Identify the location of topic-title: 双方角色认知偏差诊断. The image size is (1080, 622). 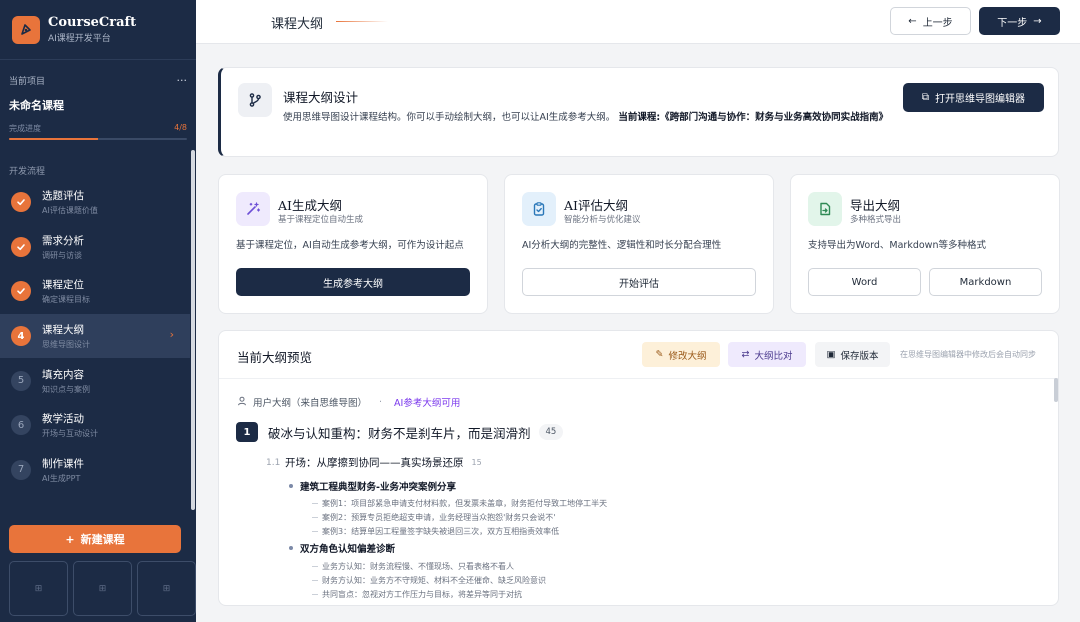
(348, 549).